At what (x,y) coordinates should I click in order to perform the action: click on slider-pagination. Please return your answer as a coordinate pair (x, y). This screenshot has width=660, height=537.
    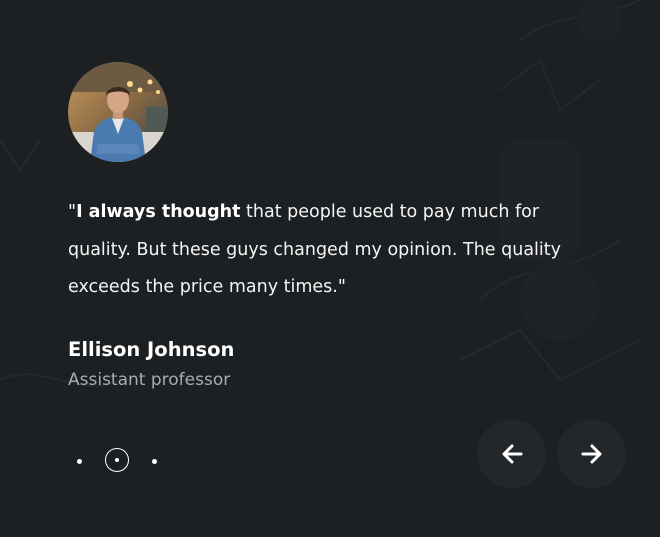
    Looking at the image, I should click on (118, 462).